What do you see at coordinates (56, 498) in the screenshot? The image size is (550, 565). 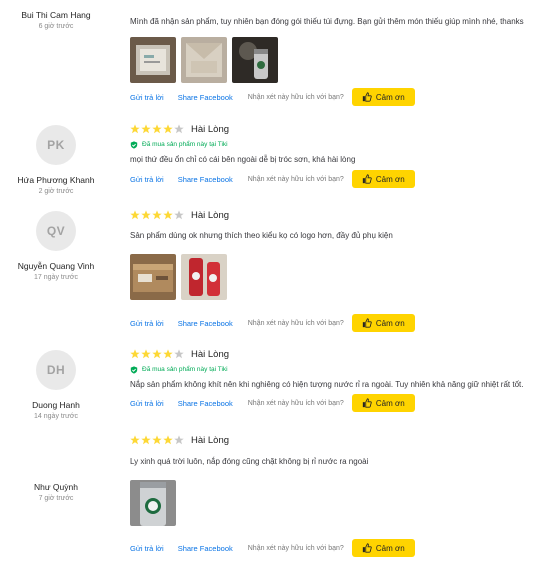 I see `review-time: 7 giờ trước` at bounding box center [56, 498].